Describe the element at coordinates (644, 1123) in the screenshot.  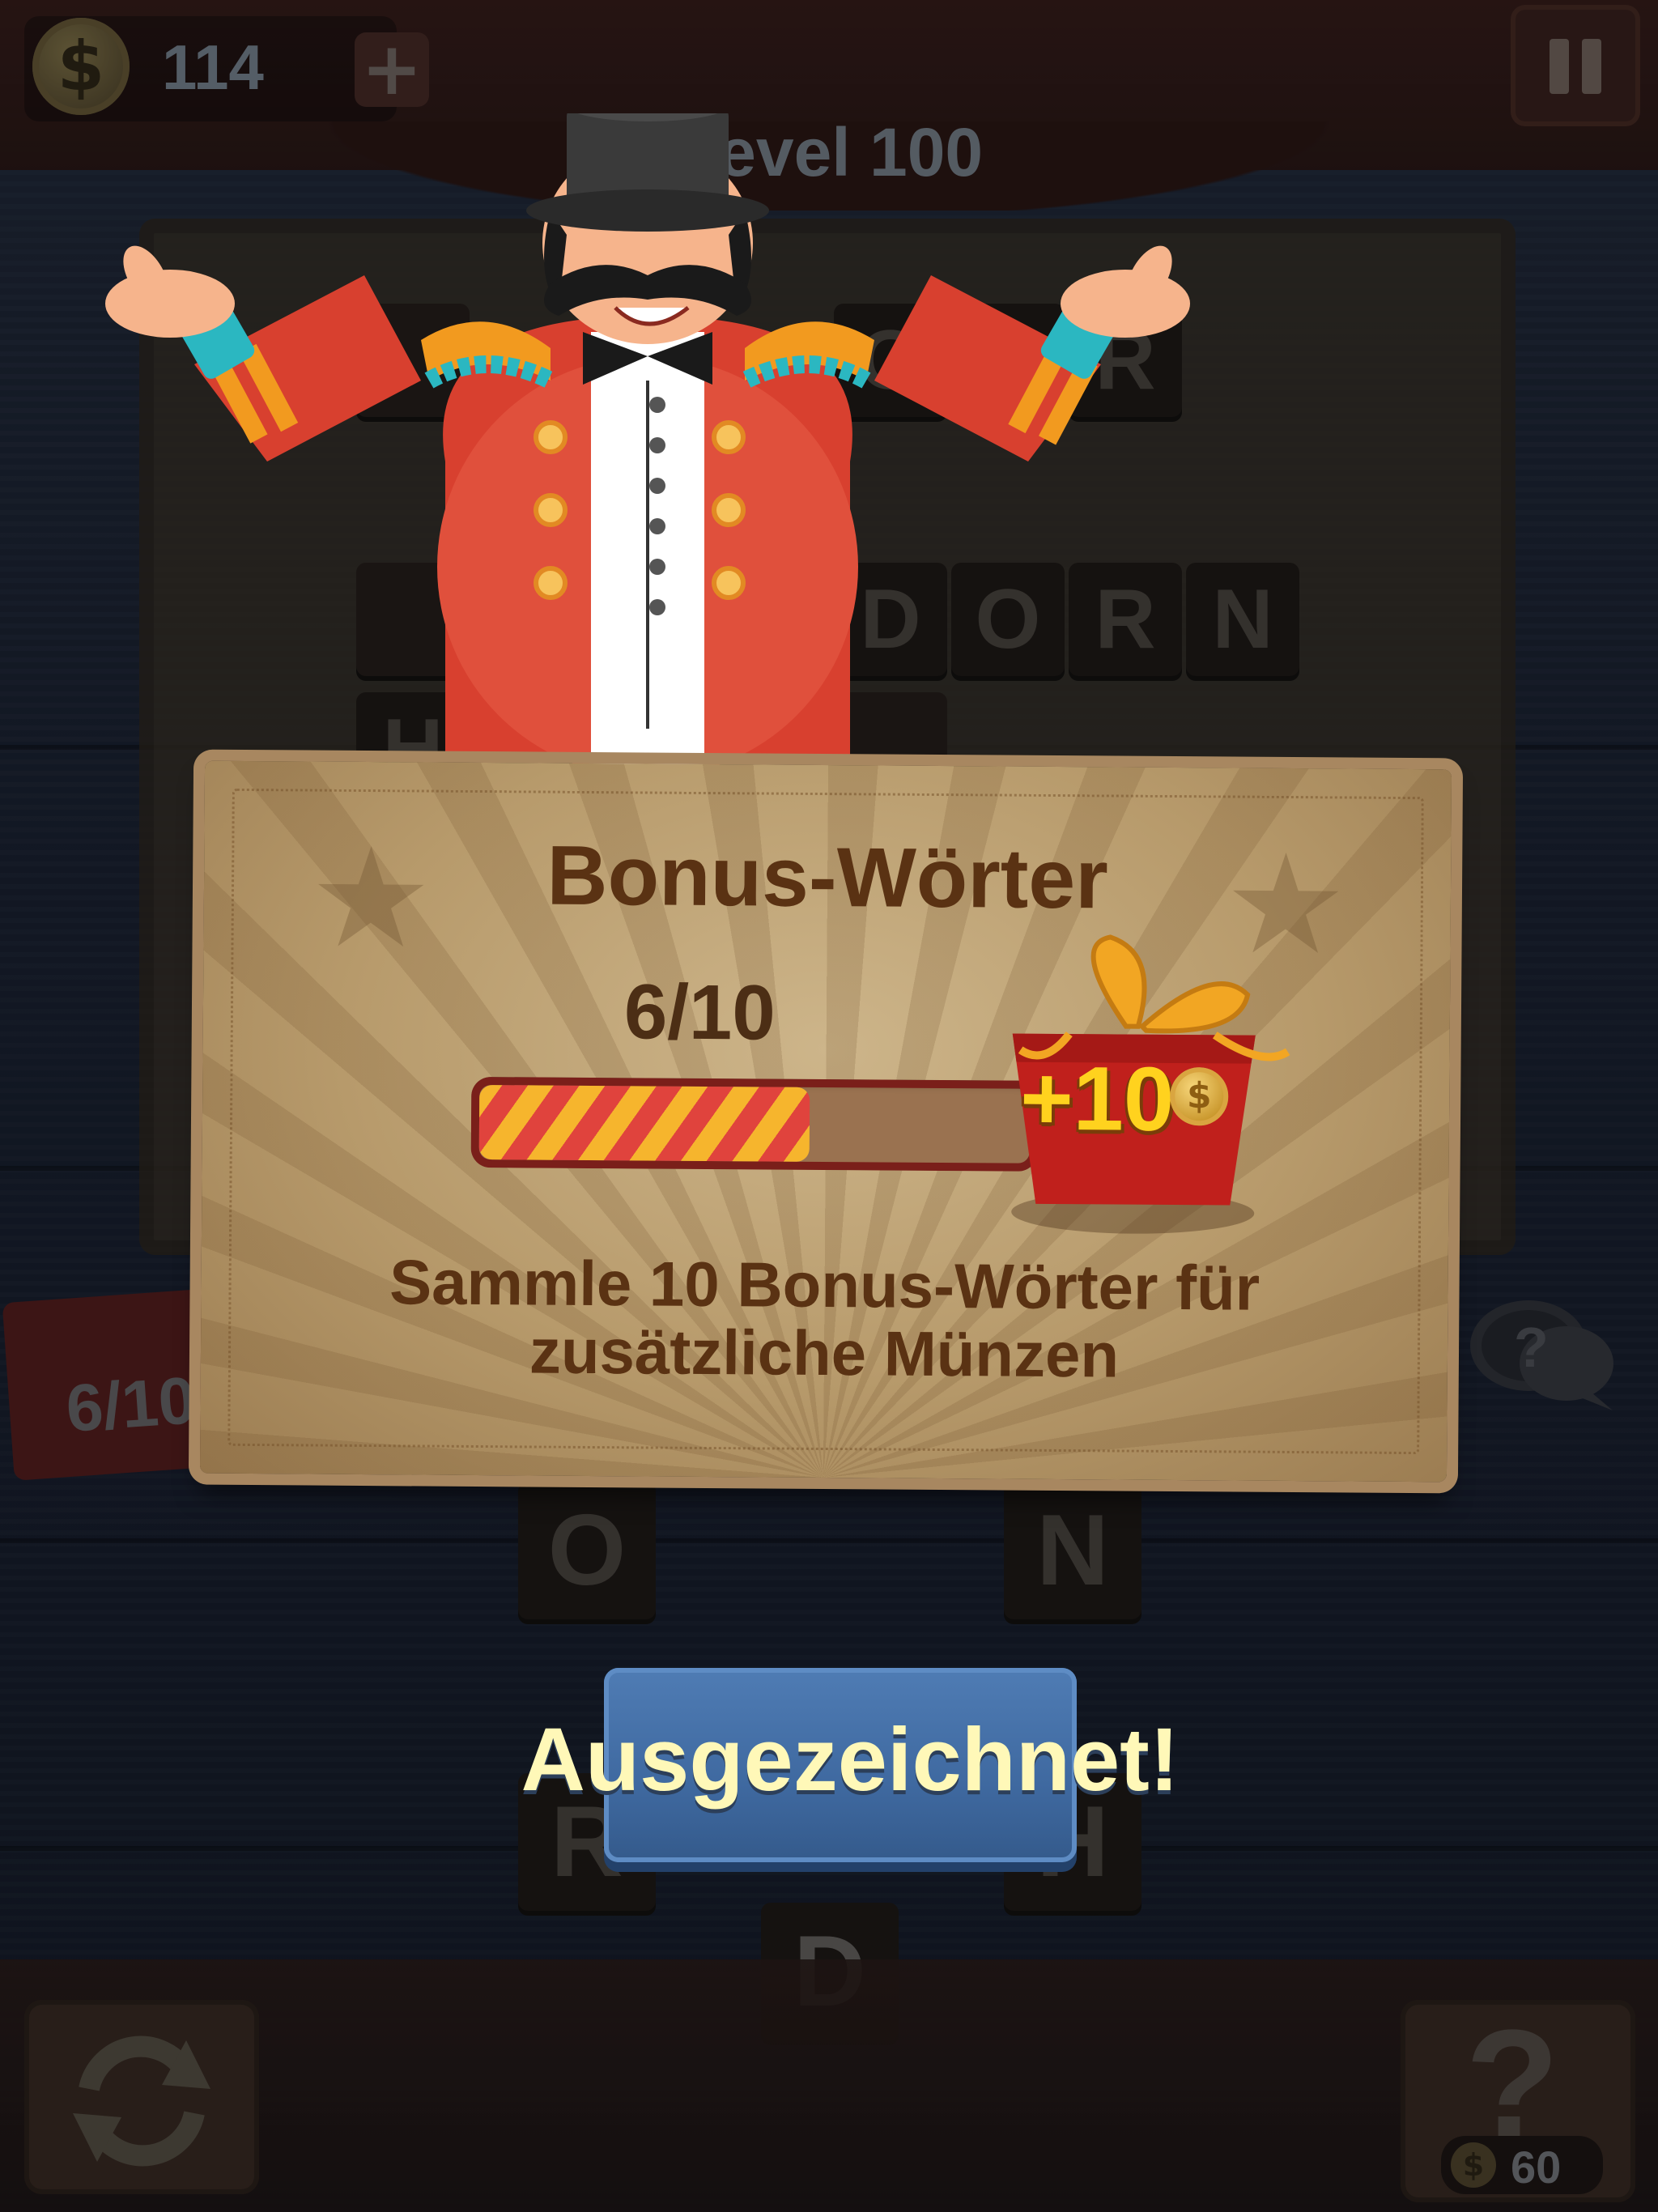
I see `progress-fill` at that location.